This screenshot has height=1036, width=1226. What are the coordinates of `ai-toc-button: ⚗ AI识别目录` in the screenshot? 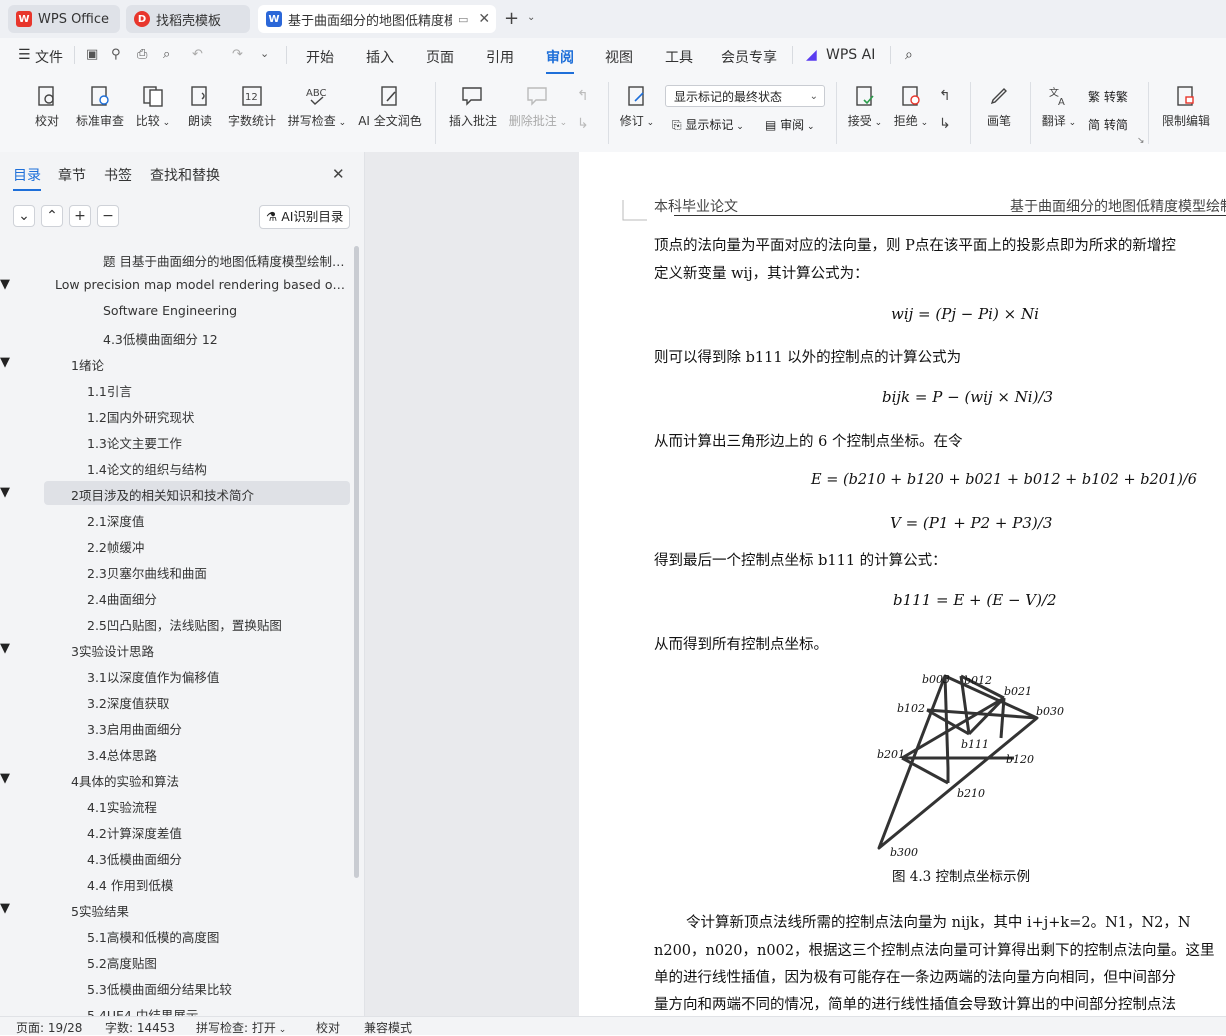 It's located at (304, 217).